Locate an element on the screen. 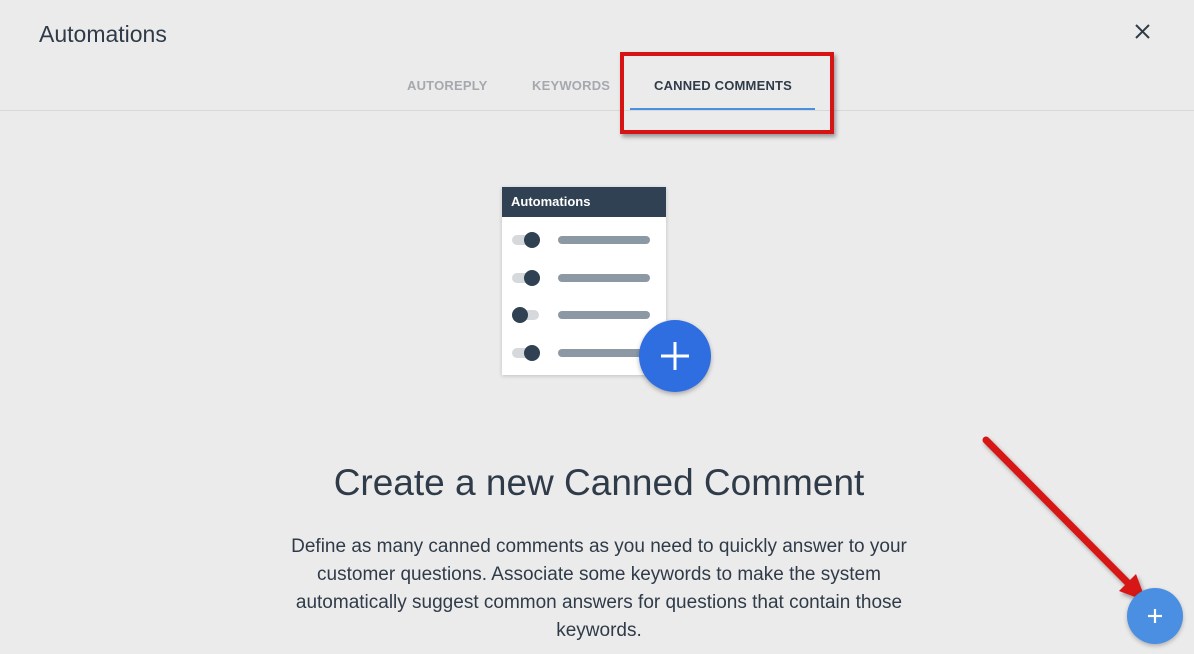 The width and height of the screenshot is (1194, 654). empty-state-headline: Create a new Canned Comment is located at coordinates (599, 482).